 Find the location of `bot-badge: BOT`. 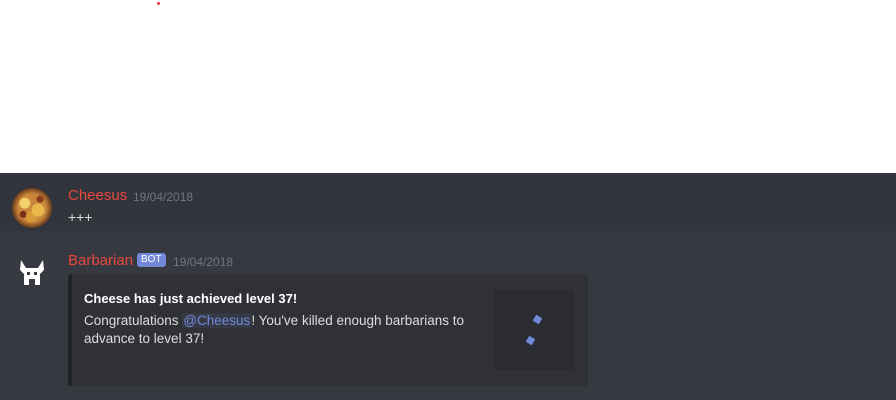

bot-badge: BOT is located at coordinates (151, 260).